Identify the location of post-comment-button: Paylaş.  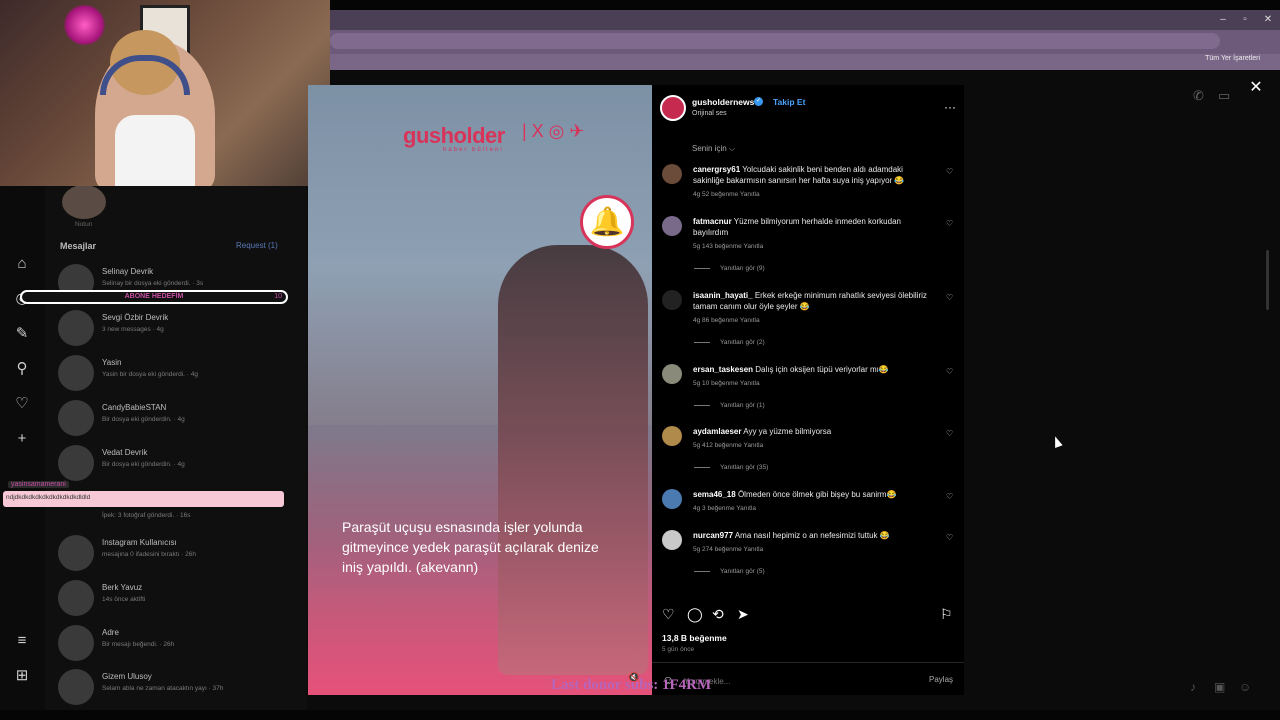
(941, 679).